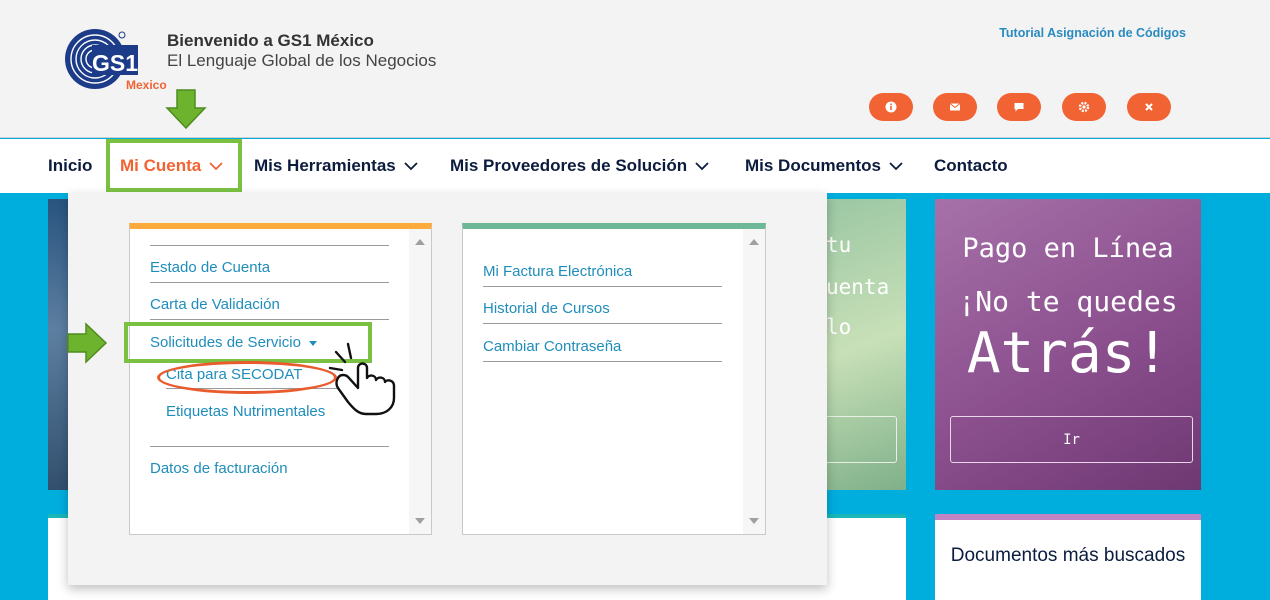 This screenshot has width=1270, height=600. What do you see at coordinates (866, 344) in the screenshot?
I see `banner-card-middle: tu uenta lo` at bounding box center [866, 344].